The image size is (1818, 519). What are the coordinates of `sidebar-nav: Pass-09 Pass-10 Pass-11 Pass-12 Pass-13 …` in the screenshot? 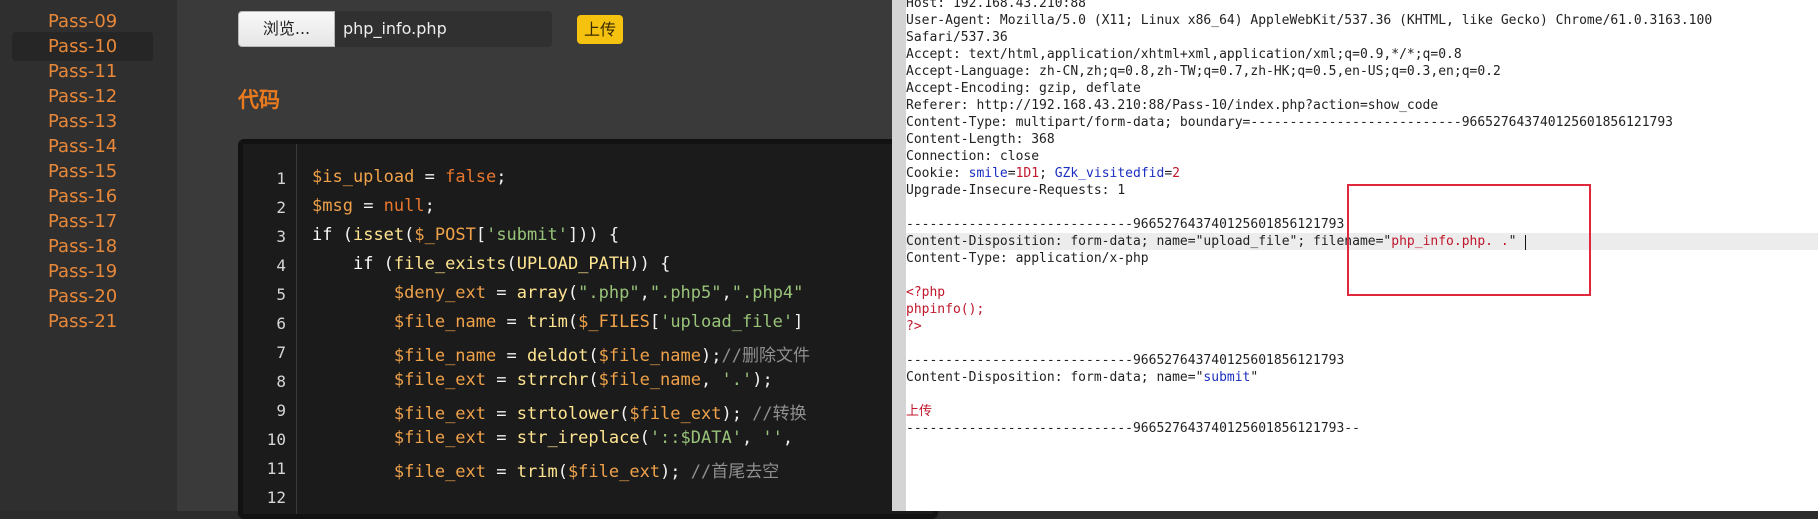 It's located at (88, 255).